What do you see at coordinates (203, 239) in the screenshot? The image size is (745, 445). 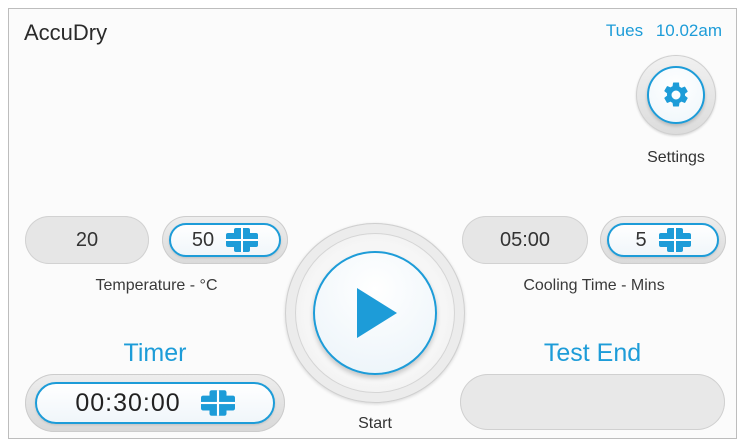 I see `temperature-setpoint-value: 50` at bounding box center [203, 239].